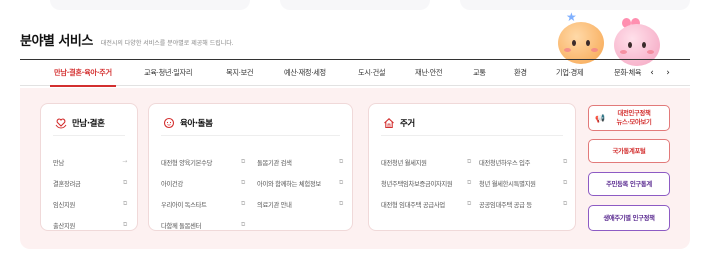 This screenshot has width=710, height=271. What do you see at coordinates (426, 206) in the screenshot?
I see `link-item: 대전형 임대주택 공급사업 ⧉` at bounding box center [426, 206].